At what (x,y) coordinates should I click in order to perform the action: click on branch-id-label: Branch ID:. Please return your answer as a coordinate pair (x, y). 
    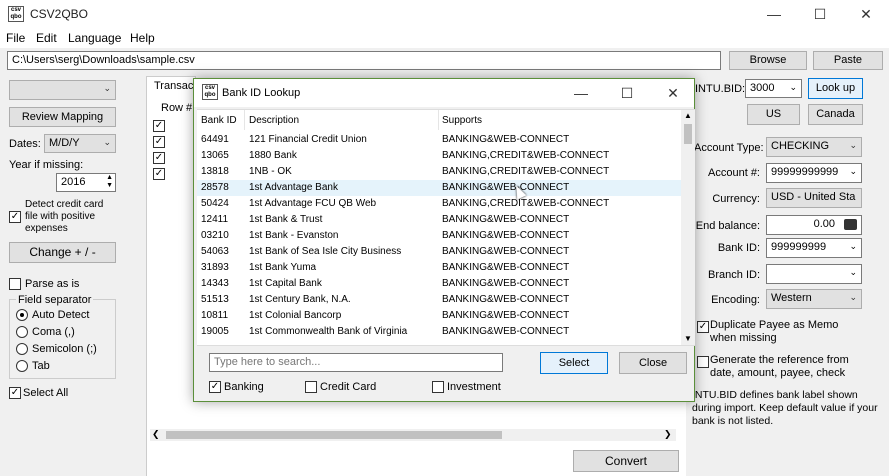
    Looking at the image, I should click on (734, 275).